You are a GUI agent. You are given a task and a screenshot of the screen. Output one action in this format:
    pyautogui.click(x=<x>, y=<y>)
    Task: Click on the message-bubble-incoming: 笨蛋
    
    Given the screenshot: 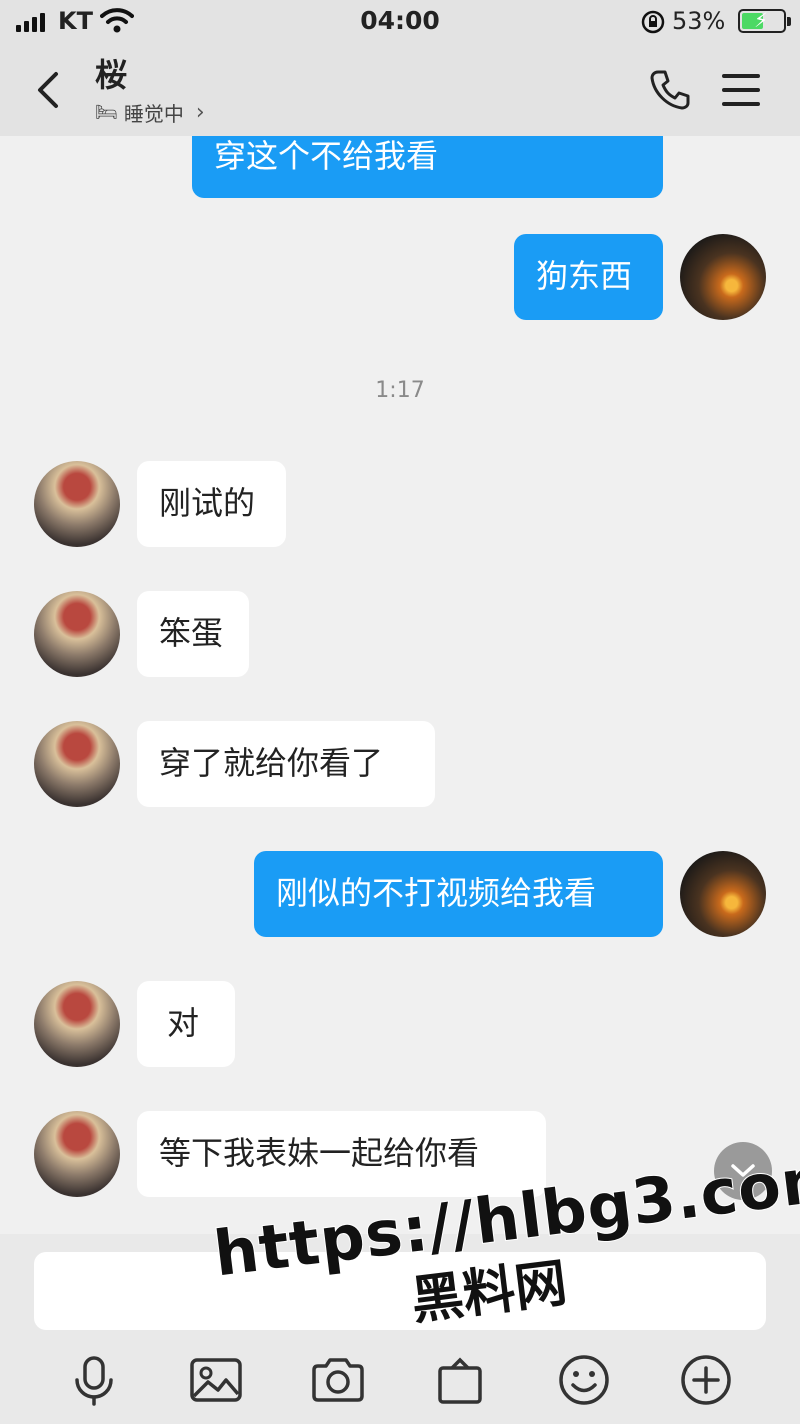 What is the action you would take?
    pyautogui.click(x=193, y=634)
    